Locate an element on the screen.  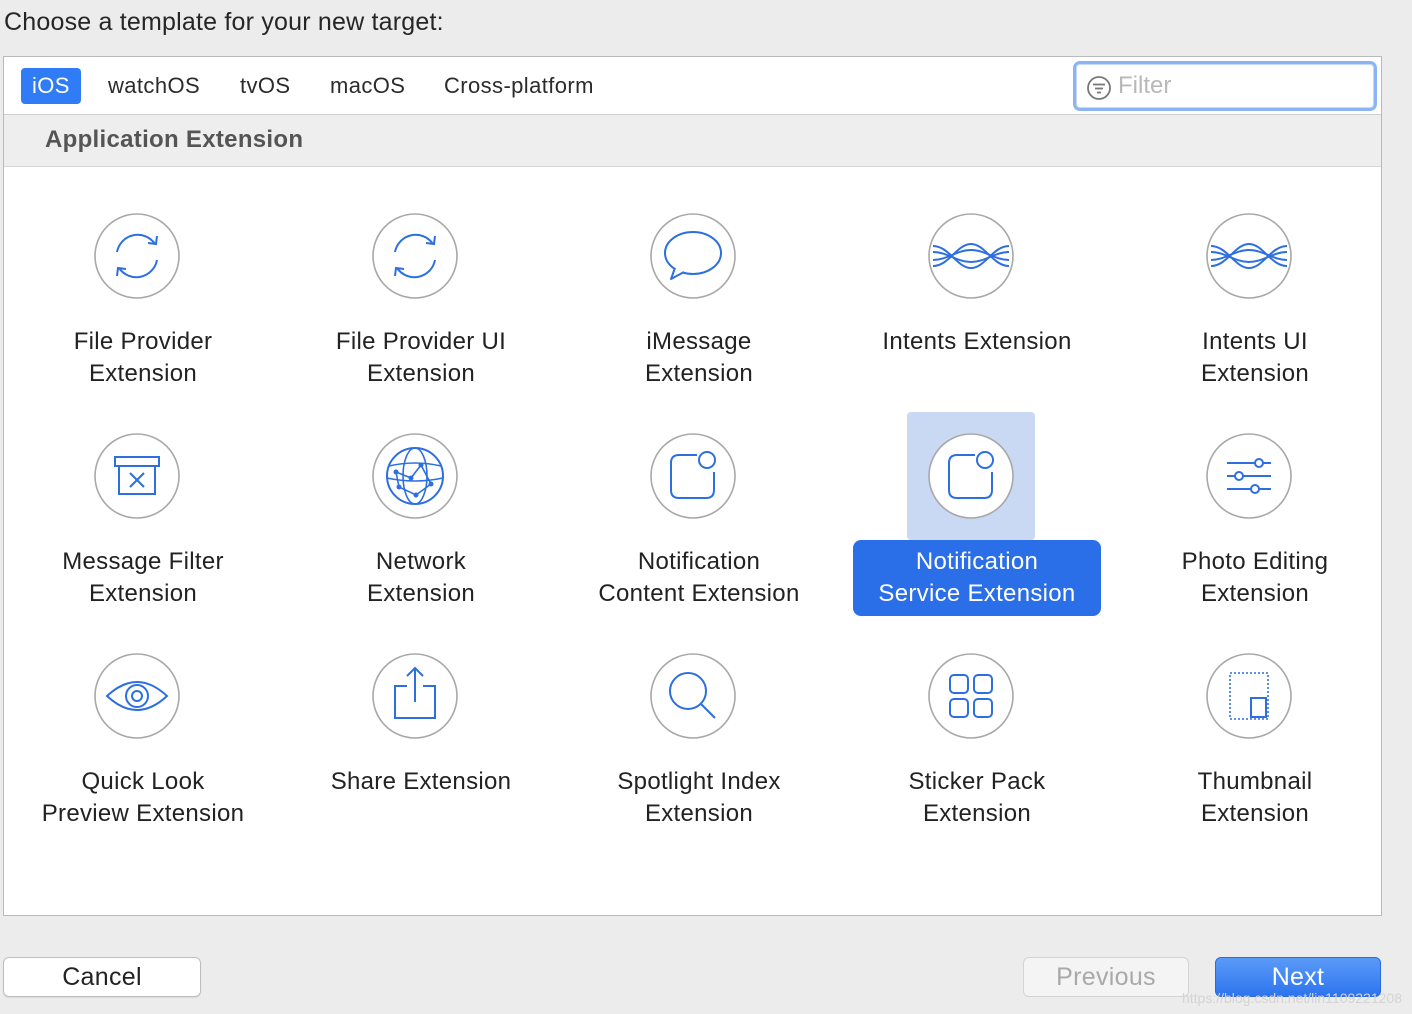
template-label-line: File Provider UI is located at coordinates (421, 341).